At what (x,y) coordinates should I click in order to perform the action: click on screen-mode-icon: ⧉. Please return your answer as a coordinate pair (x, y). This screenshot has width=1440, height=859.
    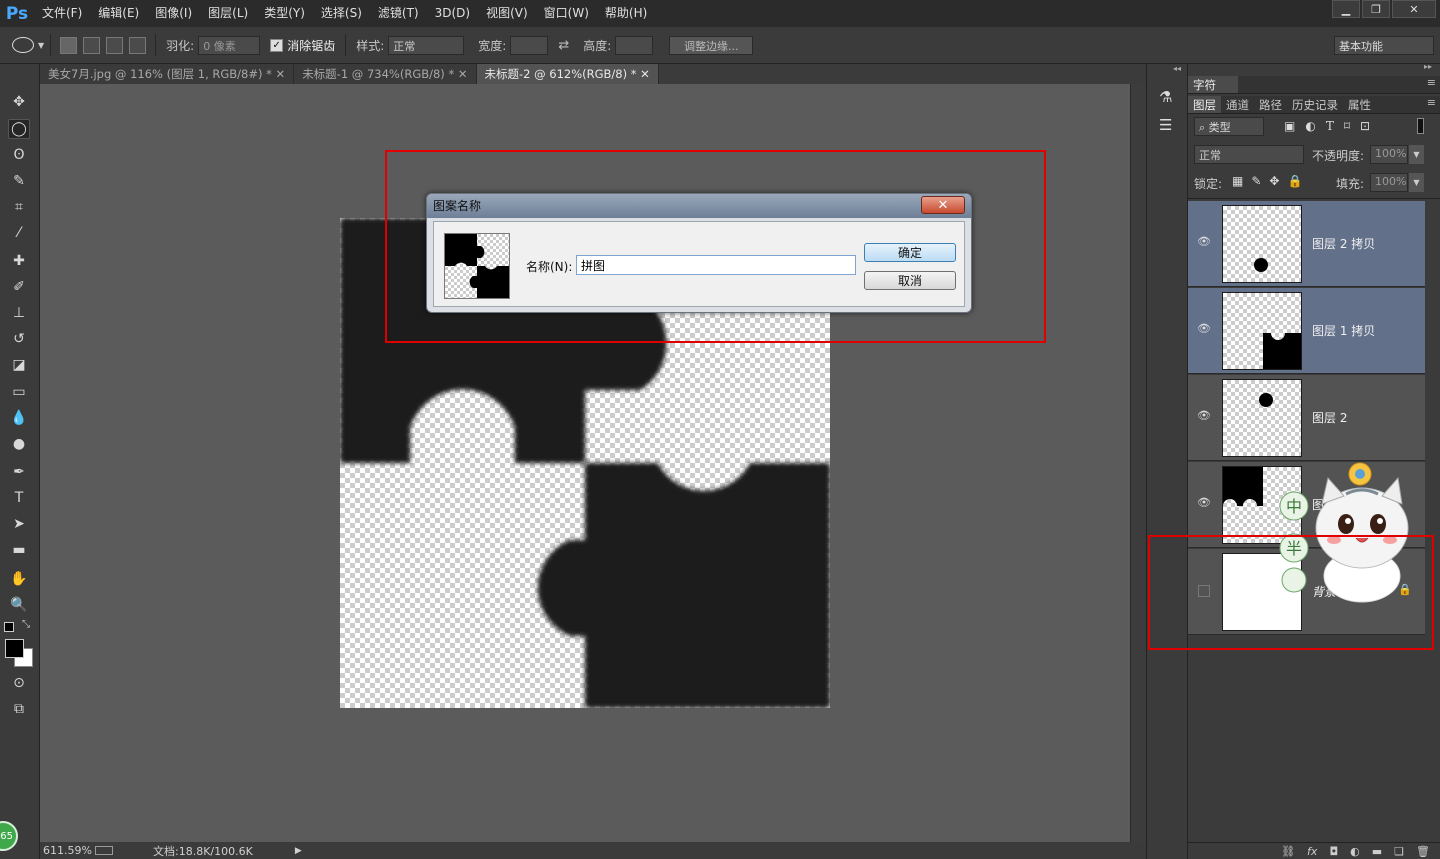
    Looking at the image, I should click on (19, 709).